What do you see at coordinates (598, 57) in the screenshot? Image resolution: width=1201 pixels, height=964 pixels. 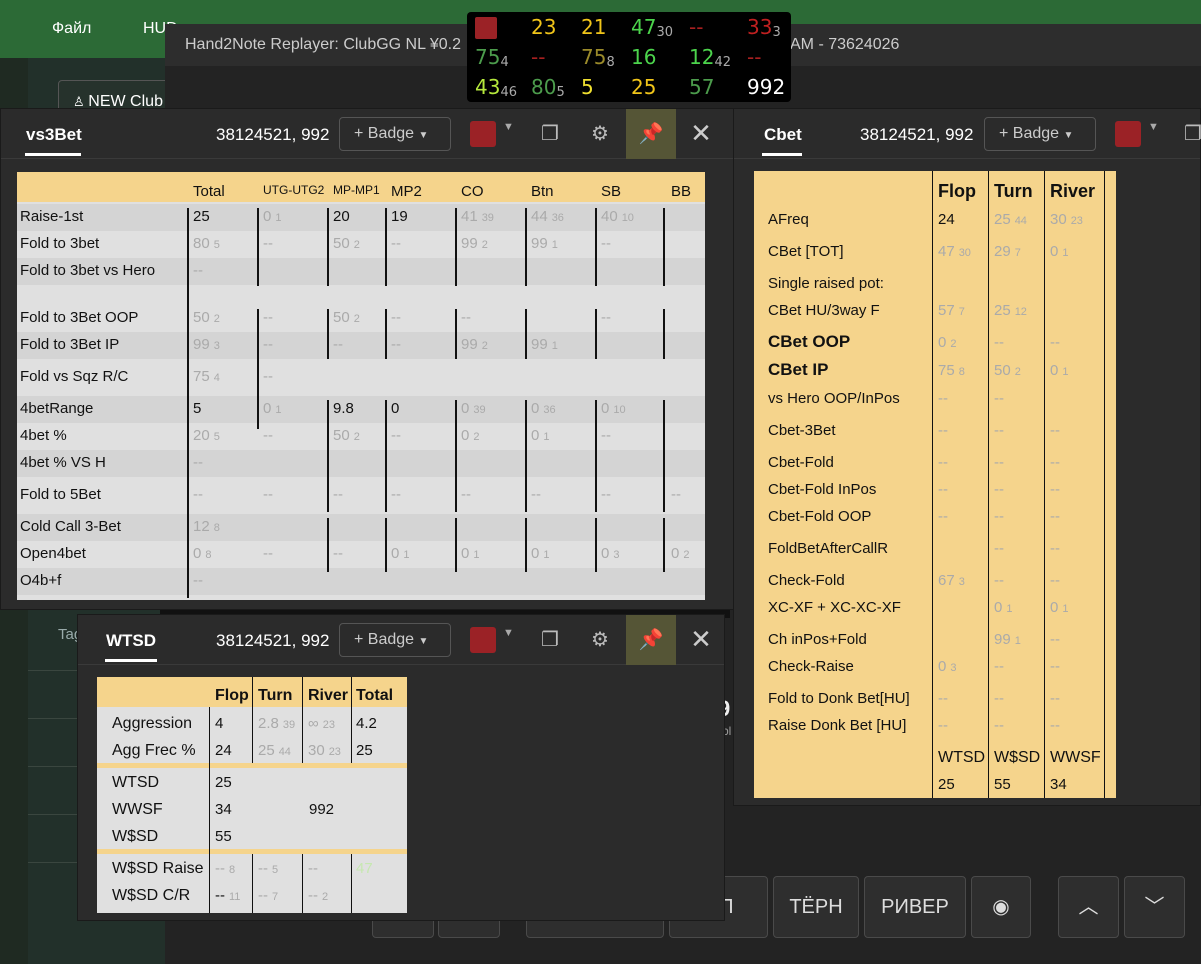 I see `hud-stat: 758` at bounding box center [598, 57].